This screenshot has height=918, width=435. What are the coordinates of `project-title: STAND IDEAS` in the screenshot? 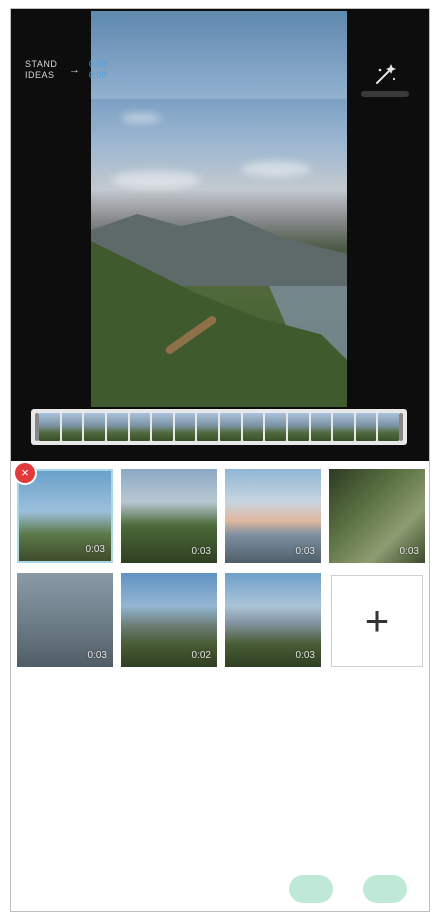 It's located at (41, 70).